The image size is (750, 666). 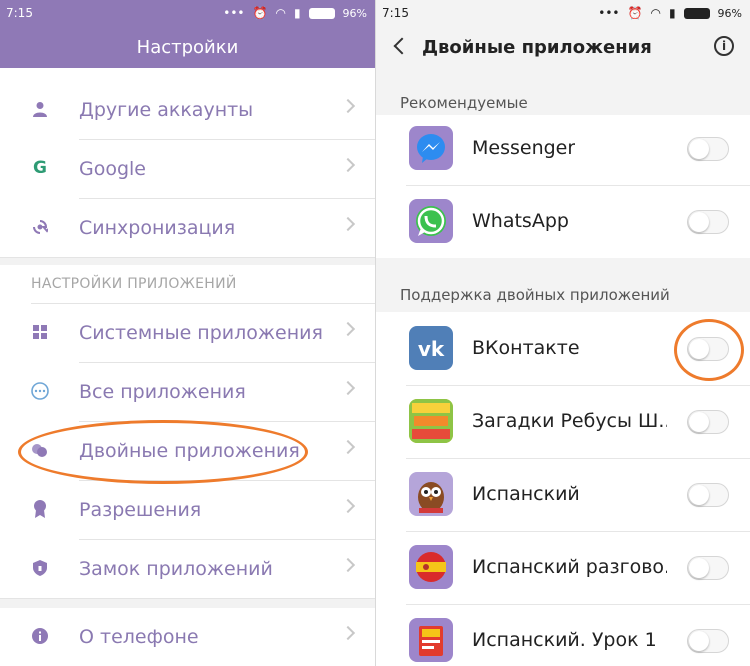 I want to click on badge-icon, so click(x=40, y=509).